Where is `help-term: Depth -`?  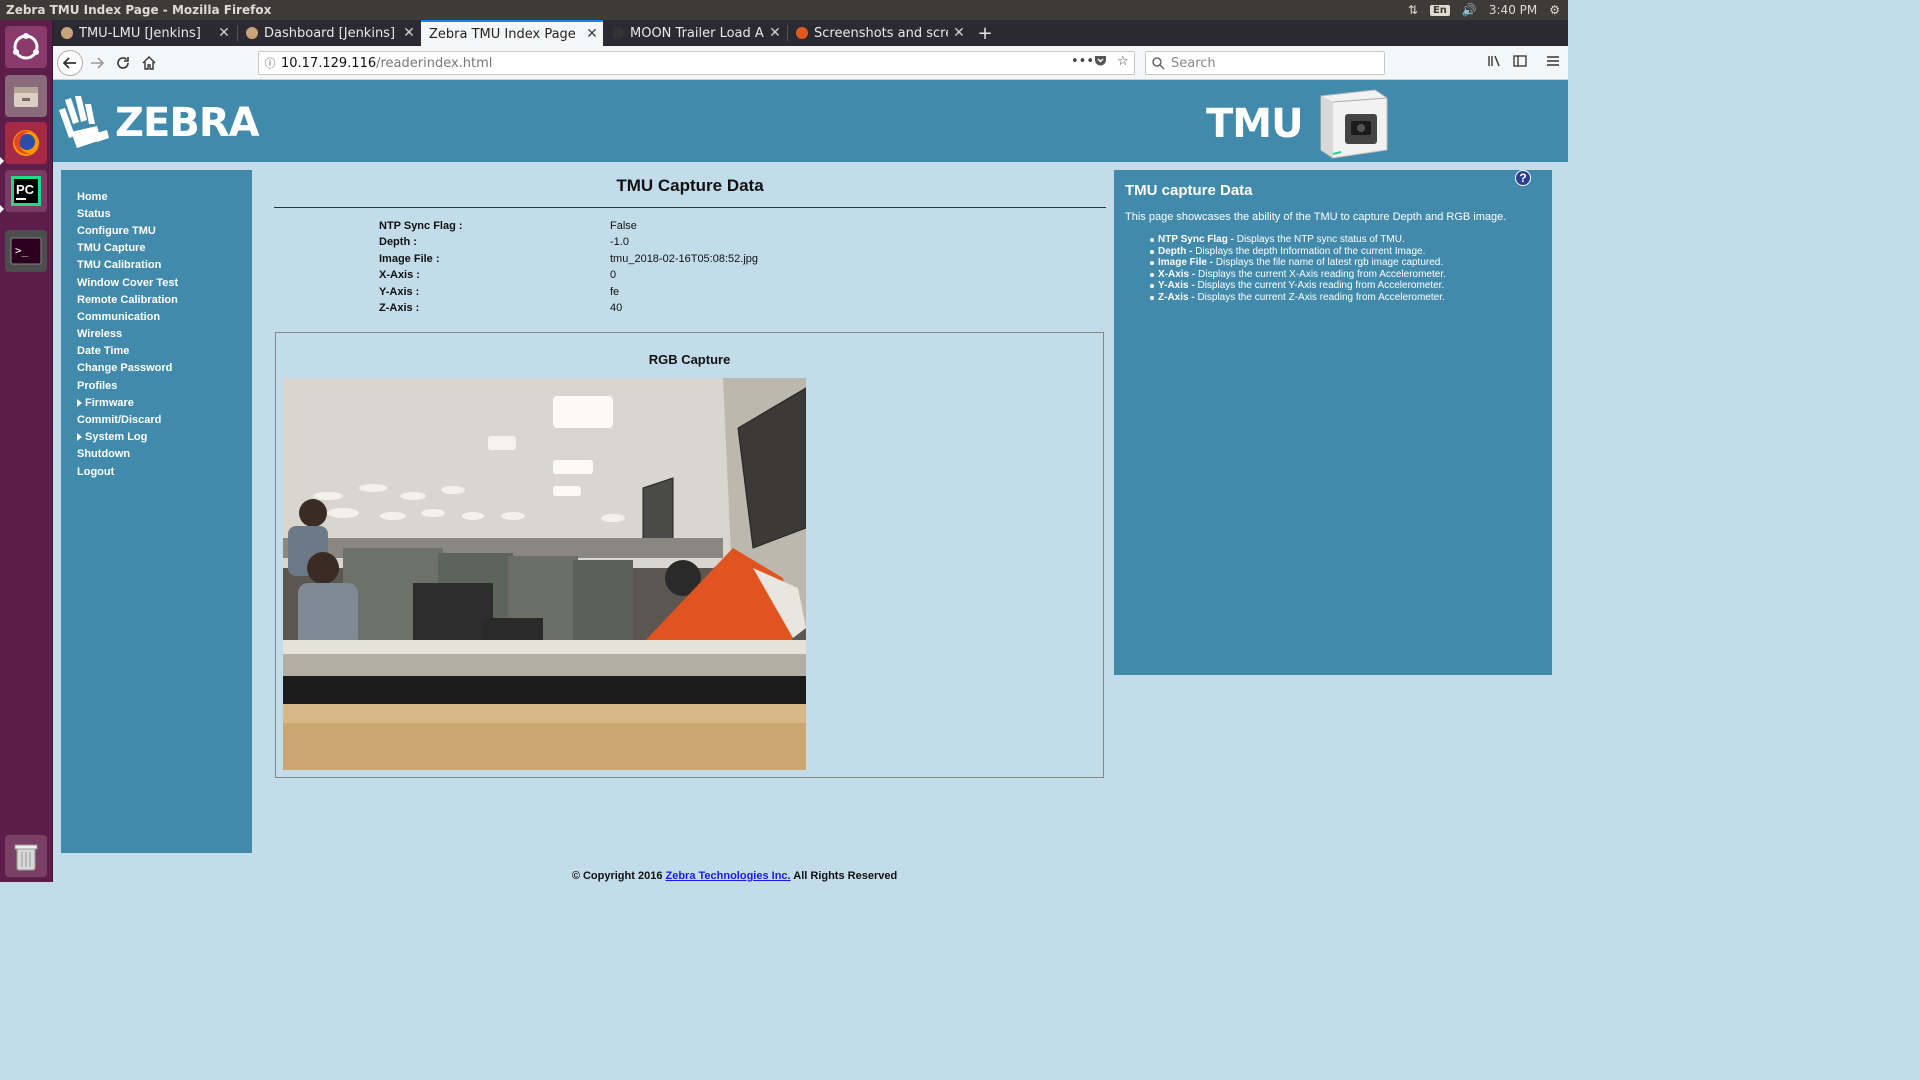 help-term: Depth - is located at coordinates (1175, 251).